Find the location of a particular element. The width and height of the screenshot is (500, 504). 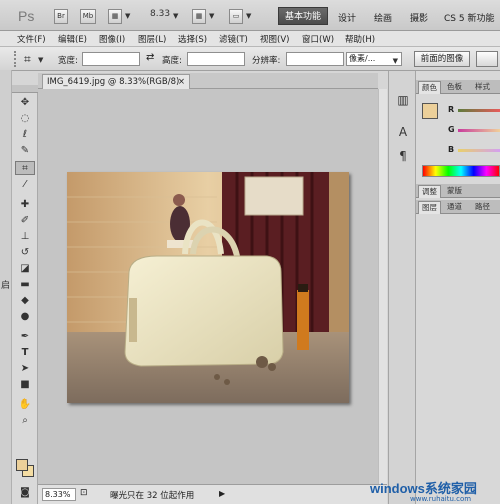

close-icon: × is located at coordinates (181, 82).